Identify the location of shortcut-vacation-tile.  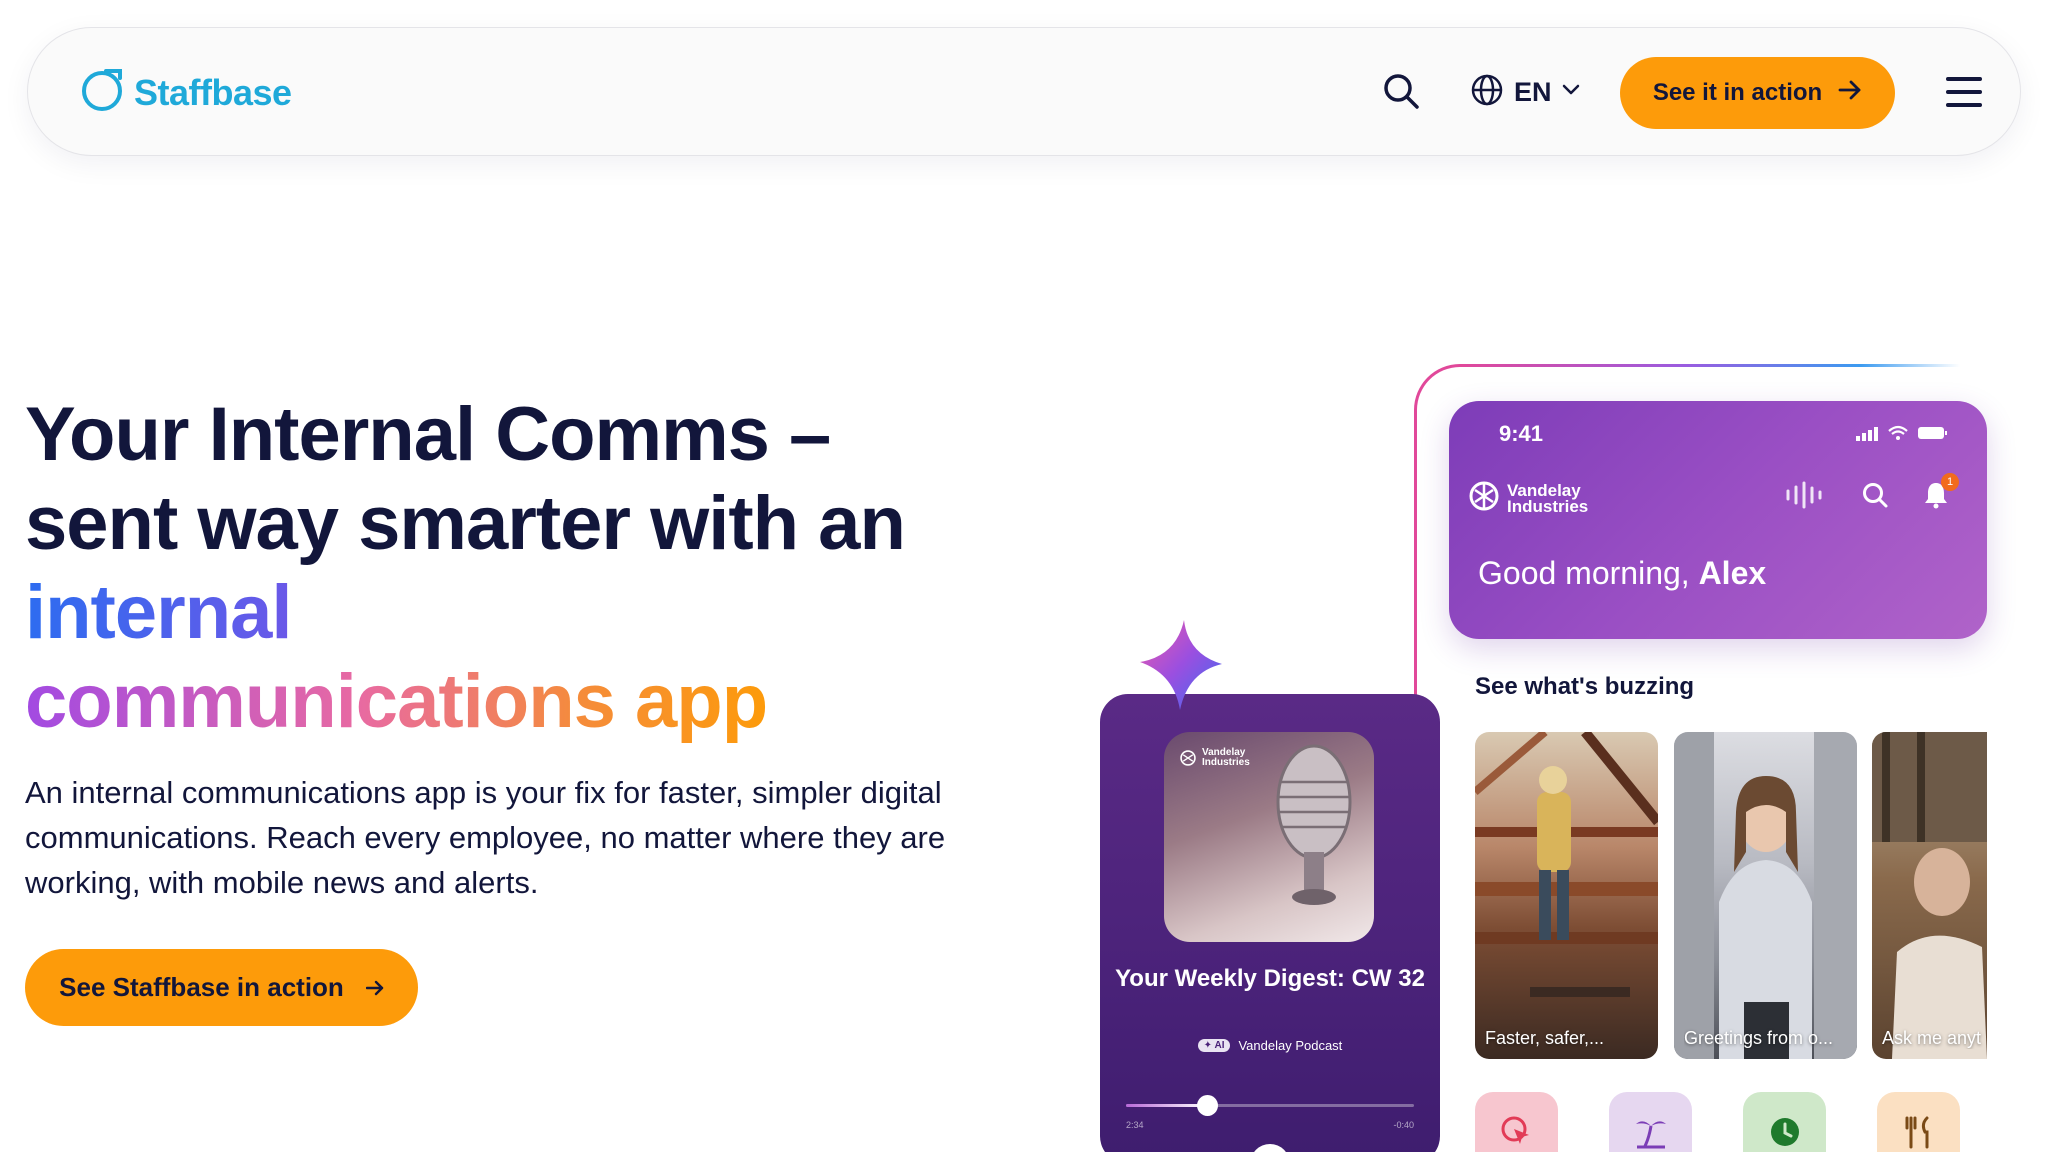
(1650, 1122).